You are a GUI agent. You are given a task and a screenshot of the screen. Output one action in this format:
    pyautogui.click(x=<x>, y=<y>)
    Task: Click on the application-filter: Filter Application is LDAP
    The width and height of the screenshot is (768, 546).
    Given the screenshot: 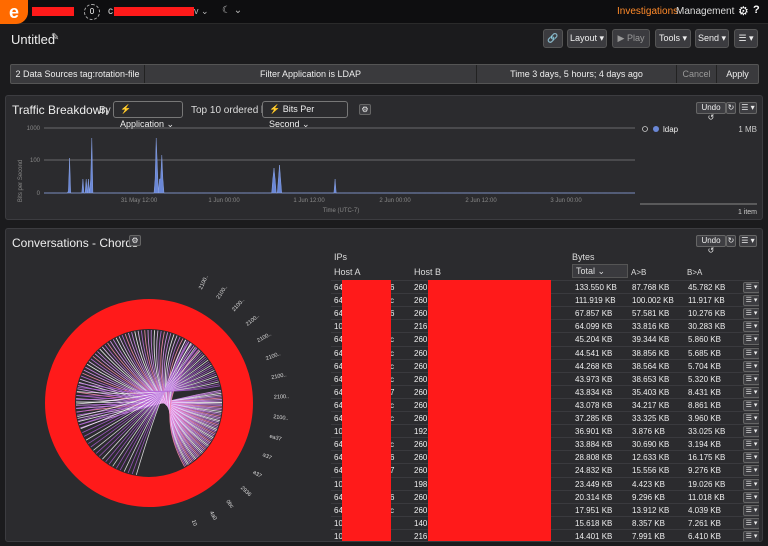 What is the action you would take?
    pyautogui.click(x=311, y=74)
    